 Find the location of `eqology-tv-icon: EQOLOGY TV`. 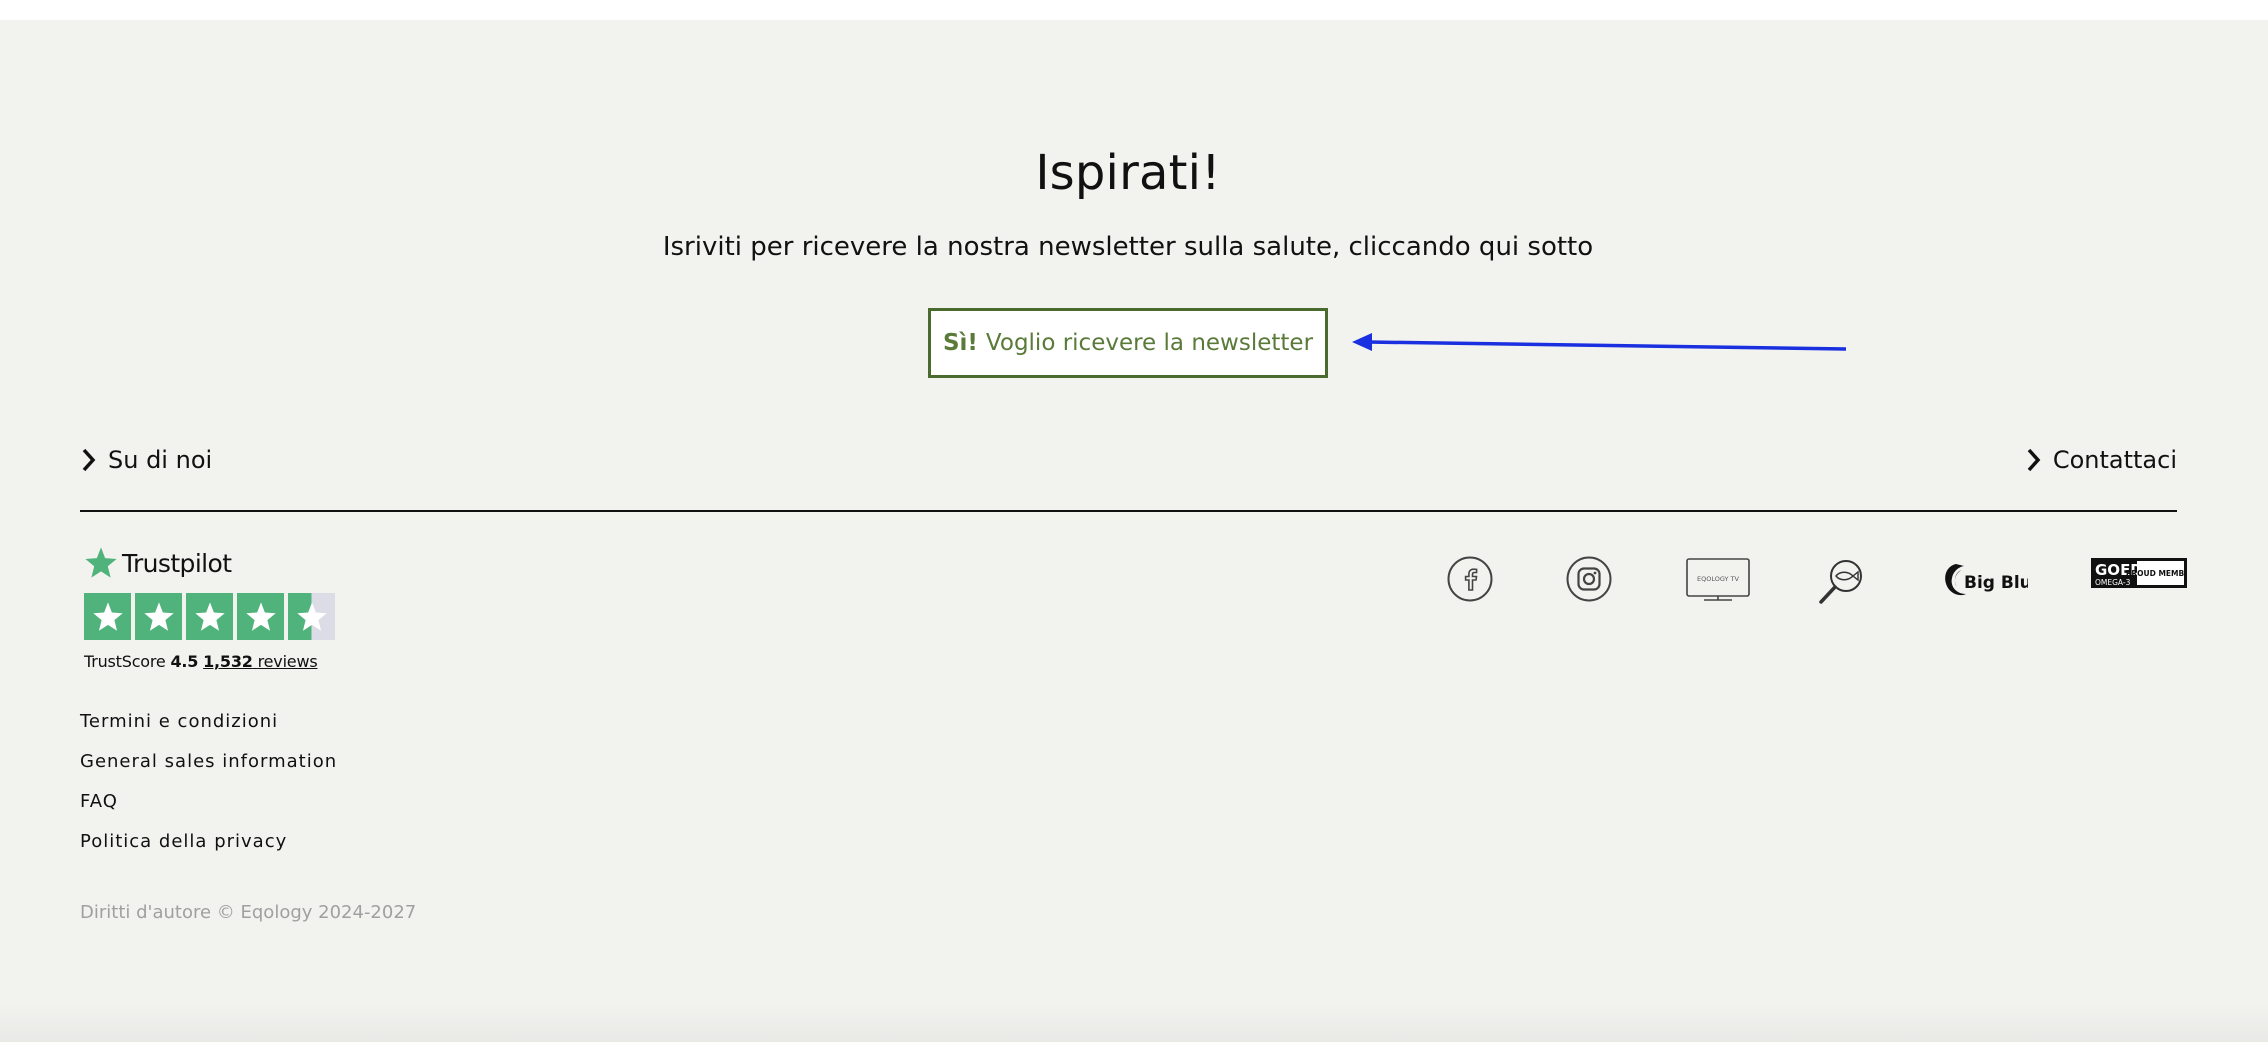

eqology-tv-icon: EQOLOGY TV is located at coordinates (1718, 581).